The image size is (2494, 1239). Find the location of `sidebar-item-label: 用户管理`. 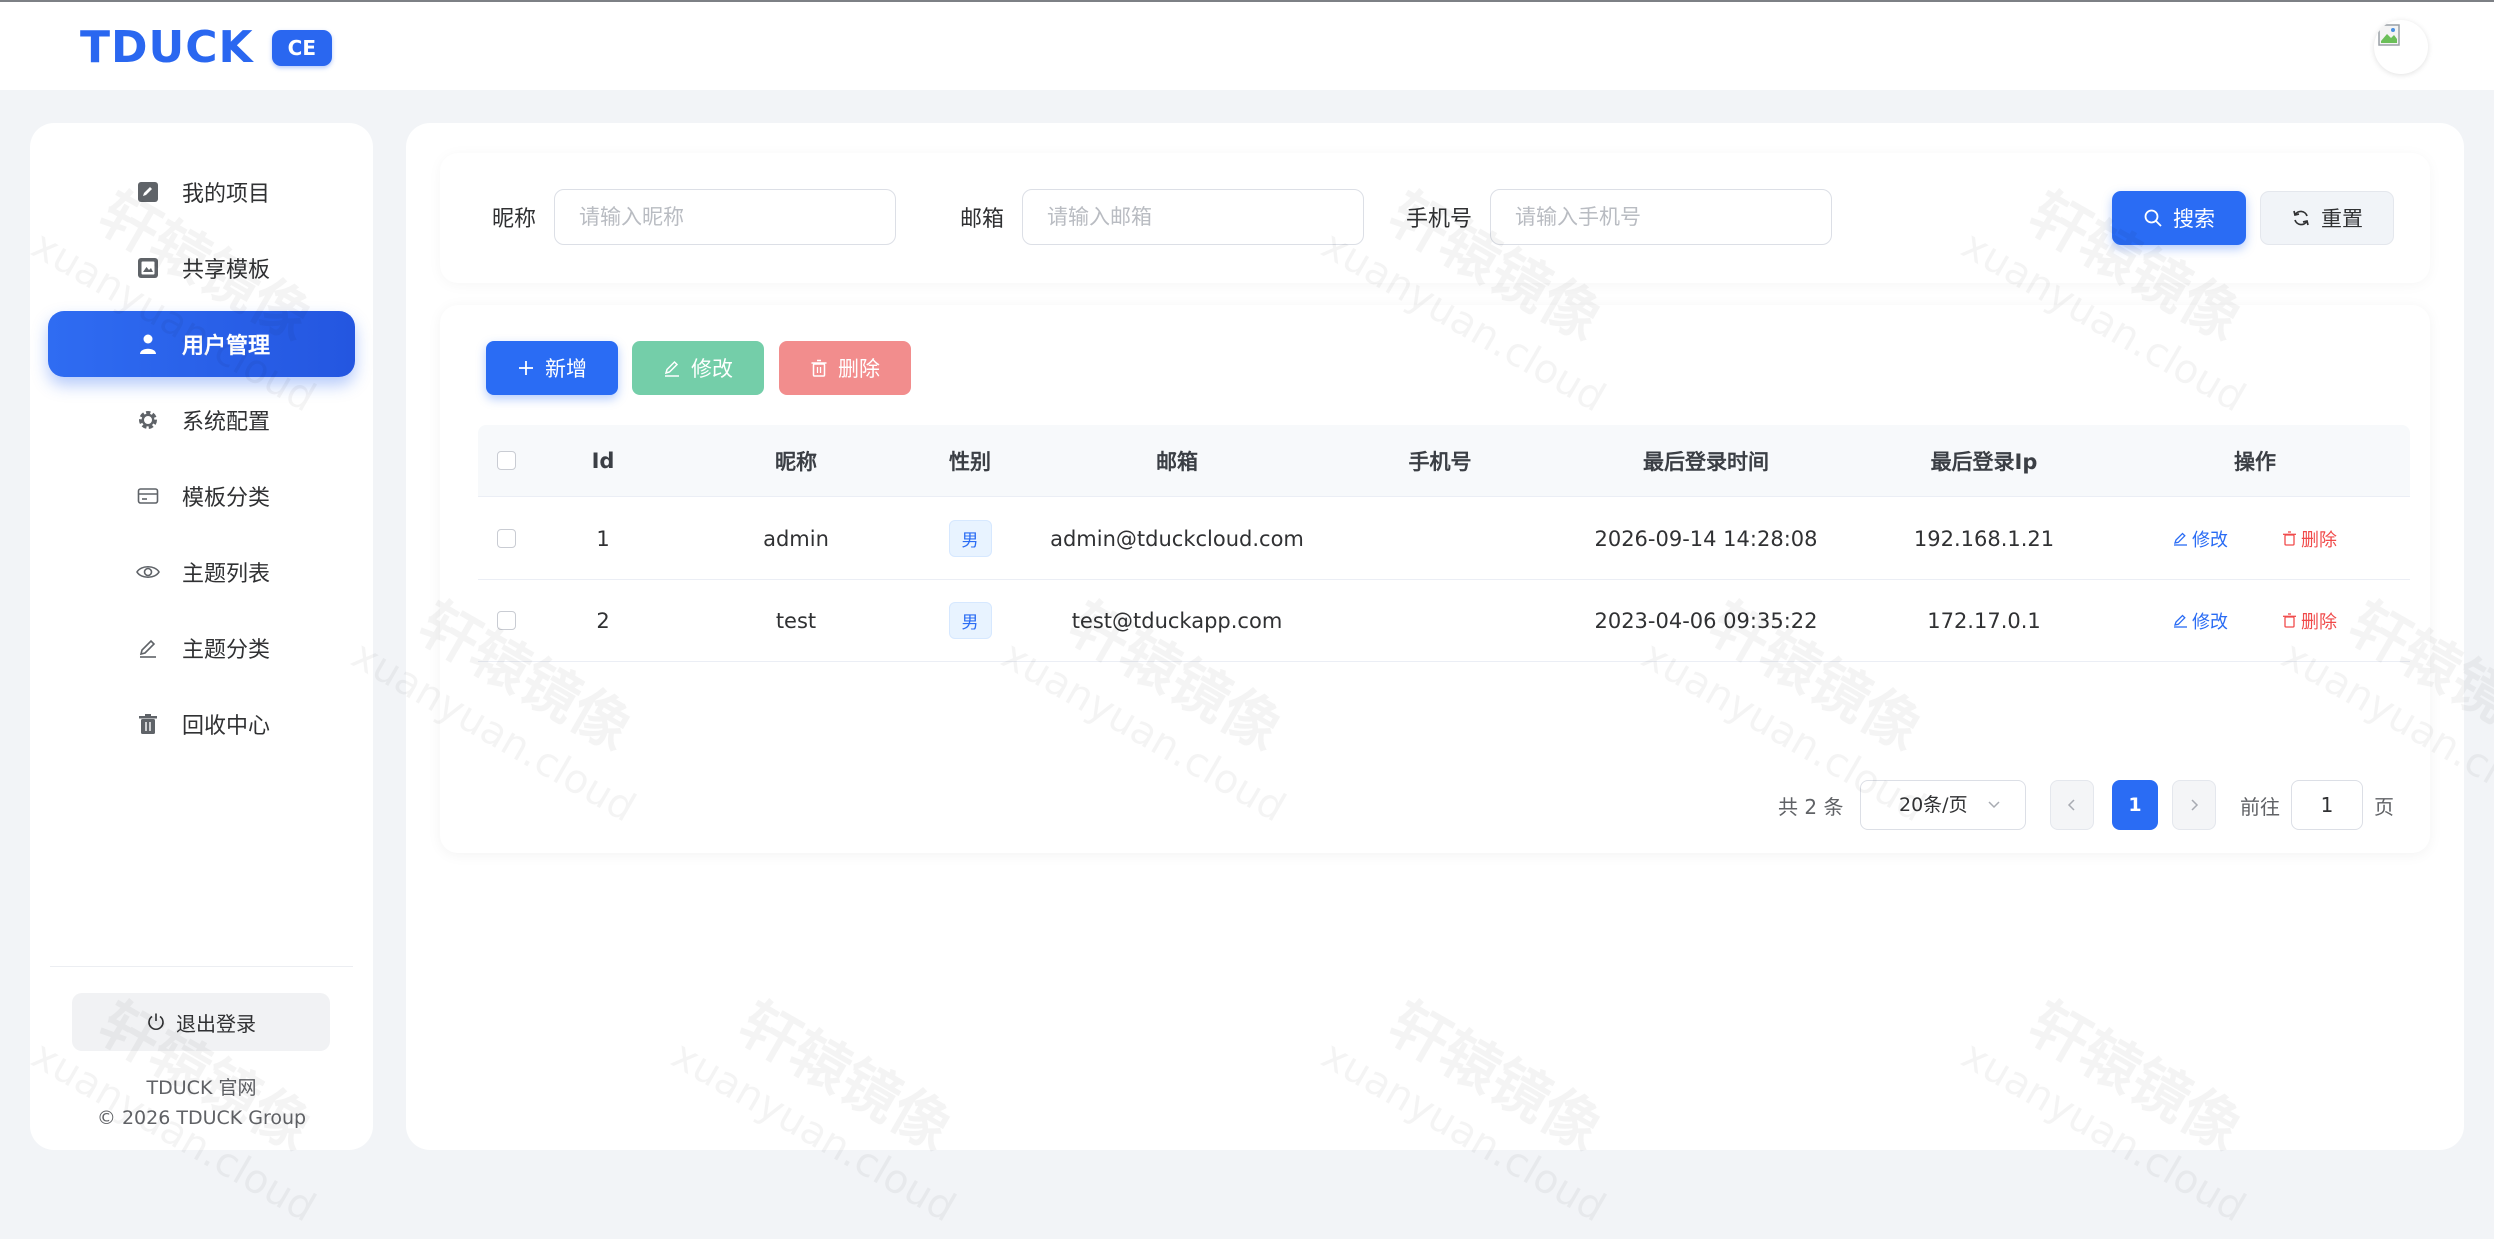

sidebar-item-label: 用户管理 is located at coordinates (226, 346).